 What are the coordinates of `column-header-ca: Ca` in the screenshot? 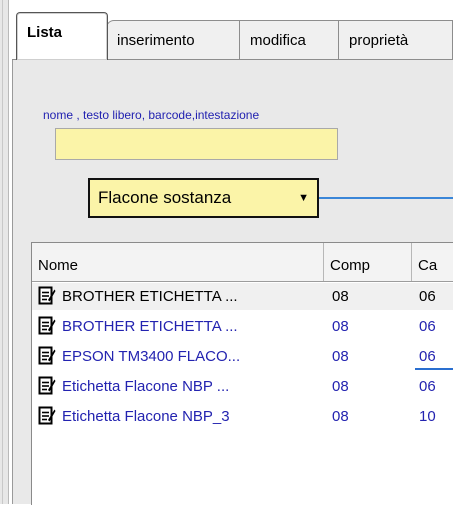 It's located at (432, 262).